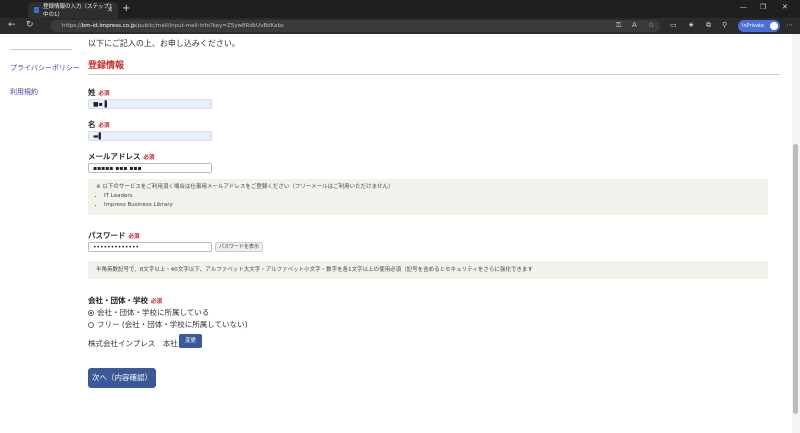  Describe the element at coordinates (634, 25) in the screenshot. I see `read-aloud-icon: A` at that location.